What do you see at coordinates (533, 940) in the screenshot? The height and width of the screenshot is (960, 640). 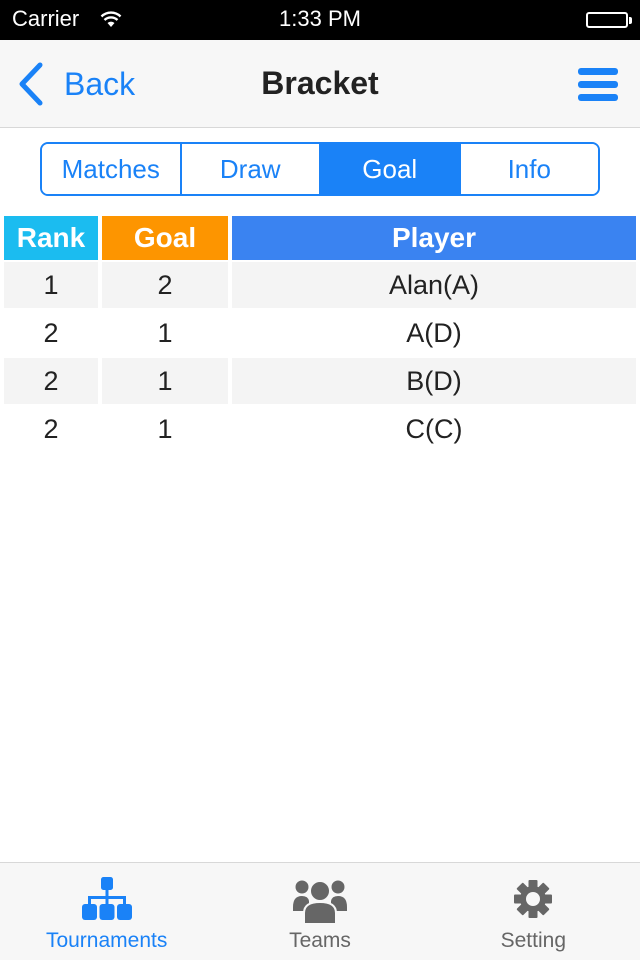 I see `tab-label: Setting` at bounding box center [533, 940].